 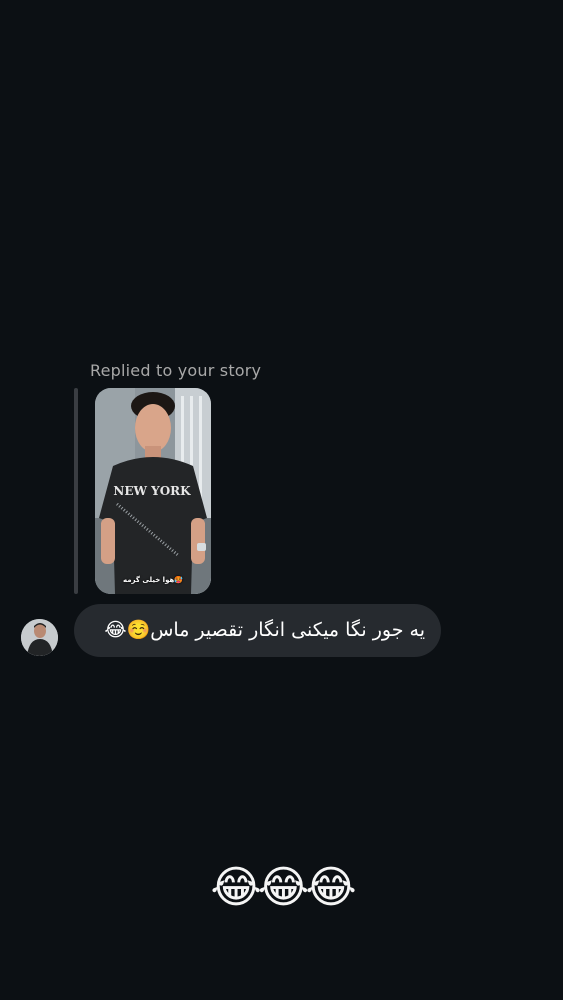 I want to click on user-avatar-icon, so click(x=39, y=637).